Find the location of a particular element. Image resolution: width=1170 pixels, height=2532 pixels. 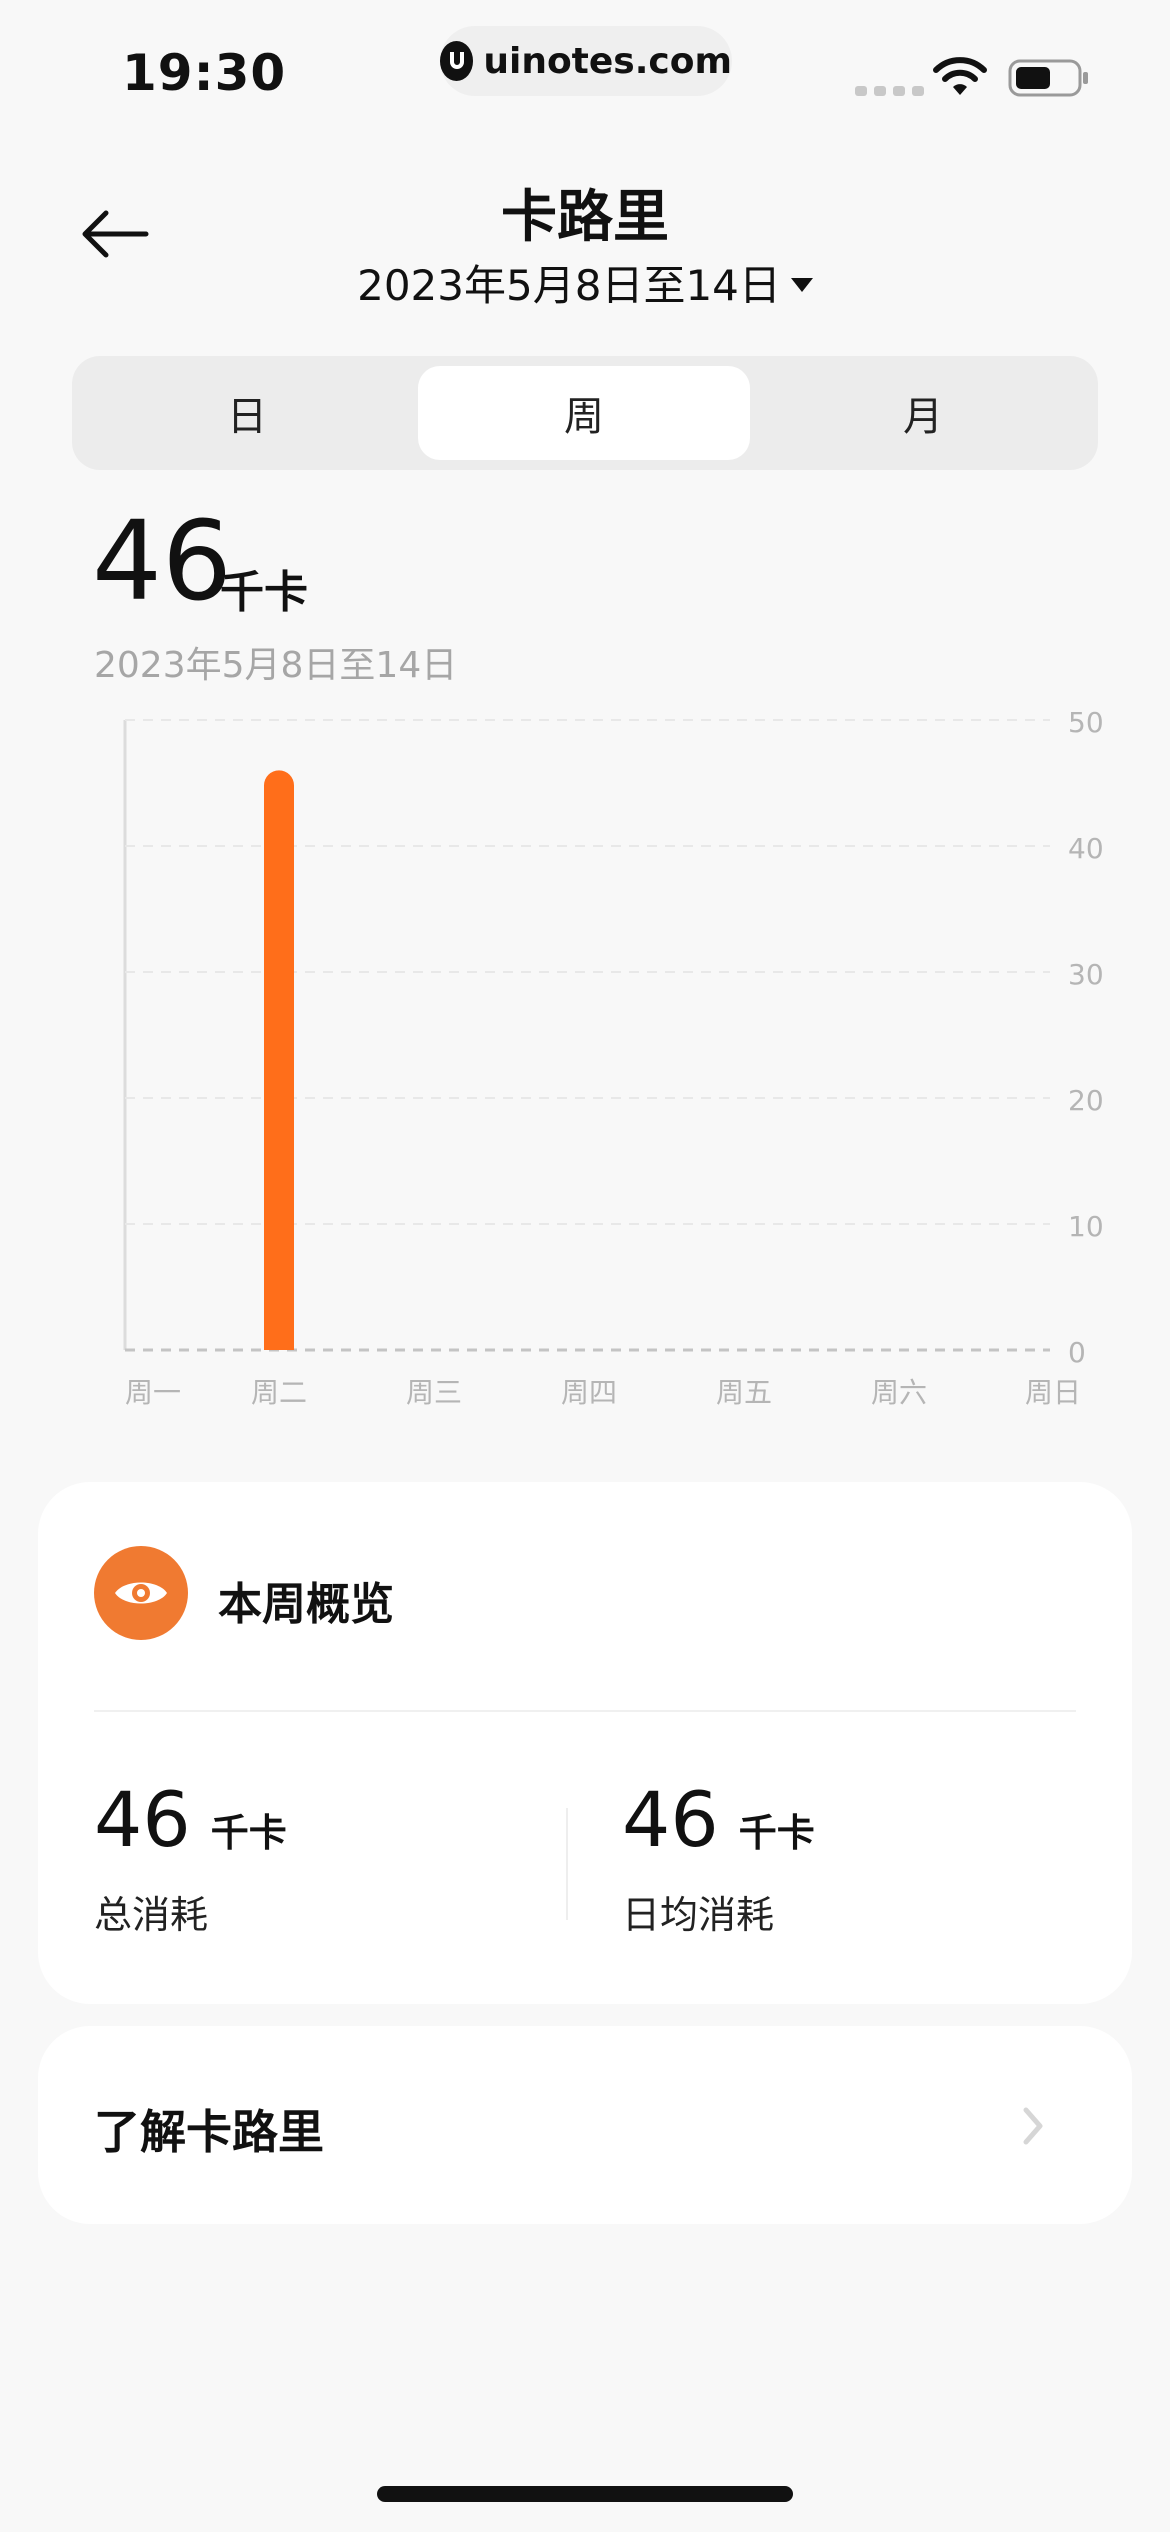

total-consumption-value: 46 is located at coordinates (142, 1819).